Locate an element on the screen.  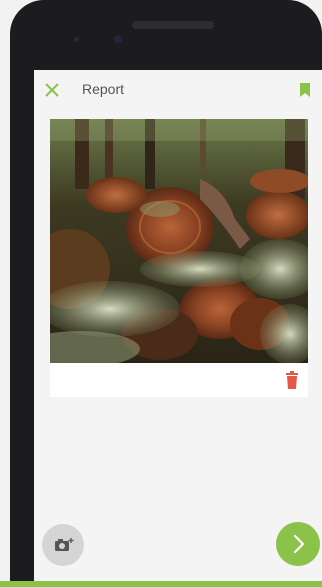
trash-icon is located at coordinates (292, 380).